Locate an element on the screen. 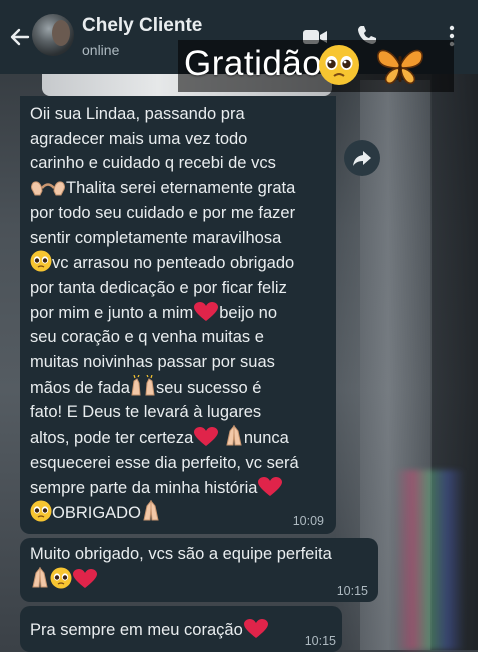 This screenshot has height=652, width=478. wallpaper-light-leak is located at coordinates (430, 560).